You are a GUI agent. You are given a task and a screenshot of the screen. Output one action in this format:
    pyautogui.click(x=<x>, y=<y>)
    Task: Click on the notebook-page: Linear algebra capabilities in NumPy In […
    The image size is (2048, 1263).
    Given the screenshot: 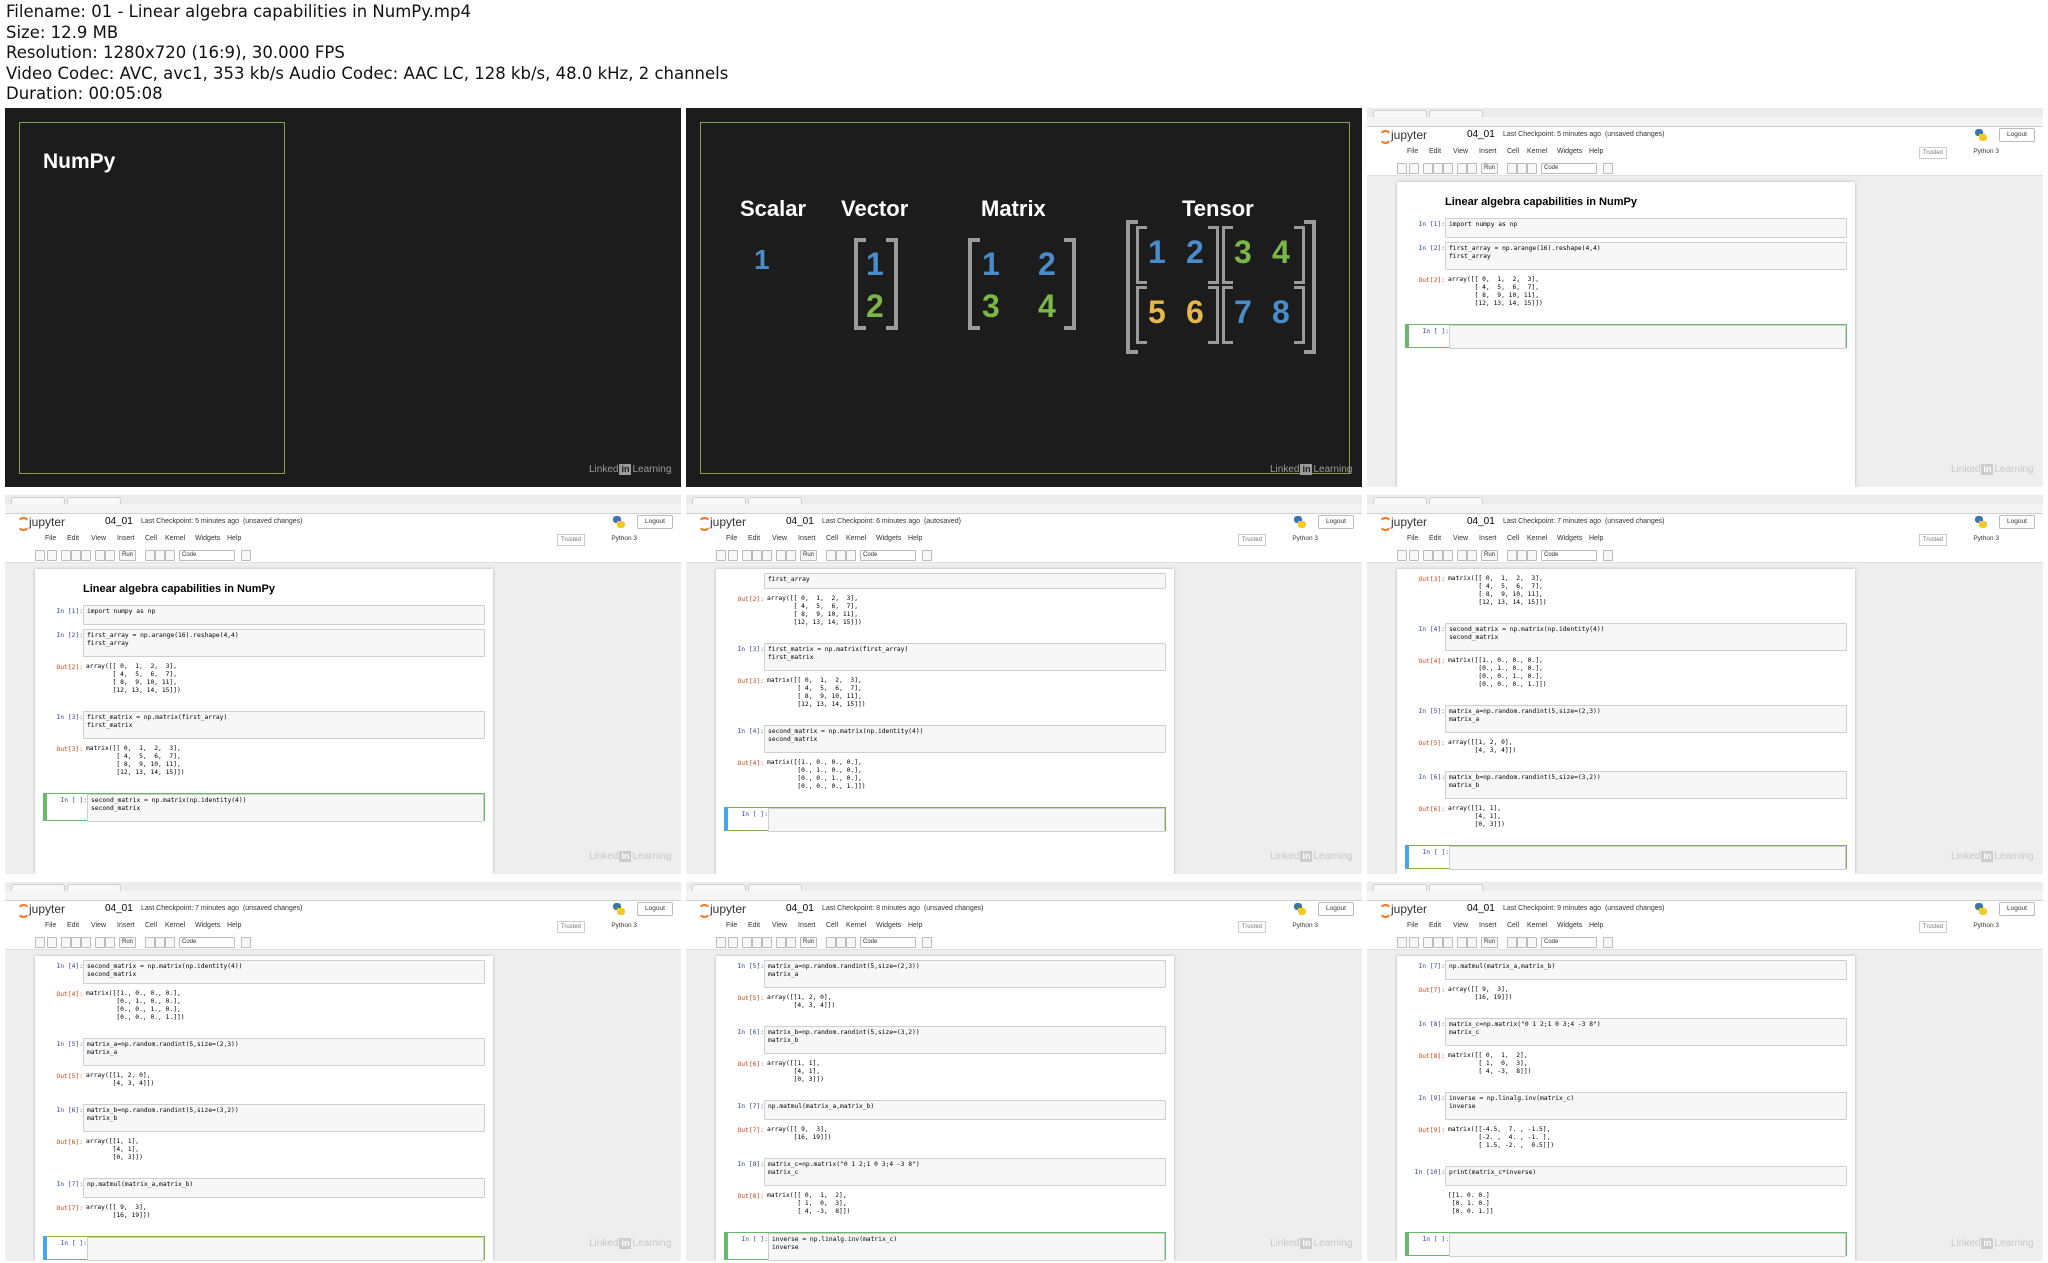 What is the action you would take?
    pyautogui.click(x=264, y=721)
    